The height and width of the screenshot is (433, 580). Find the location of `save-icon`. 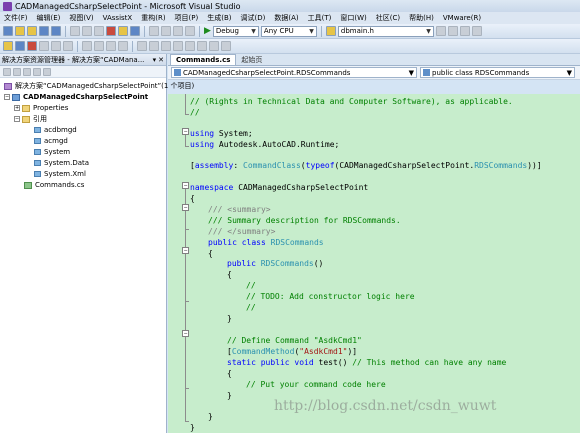

save-icon is located at coordinates (44, 31).